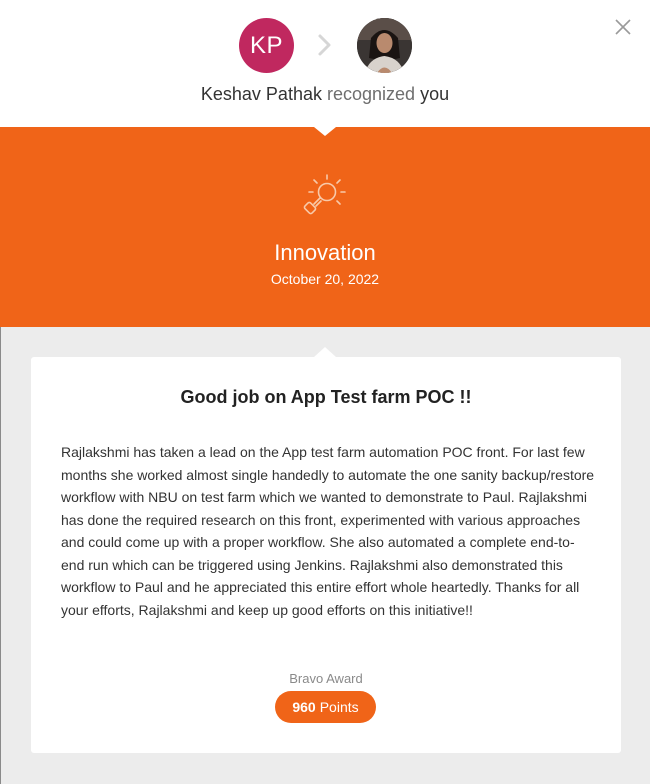 This screenshot has height=784, width=650. I want to click on award-date: October 20, 2022, so click(325, 279).